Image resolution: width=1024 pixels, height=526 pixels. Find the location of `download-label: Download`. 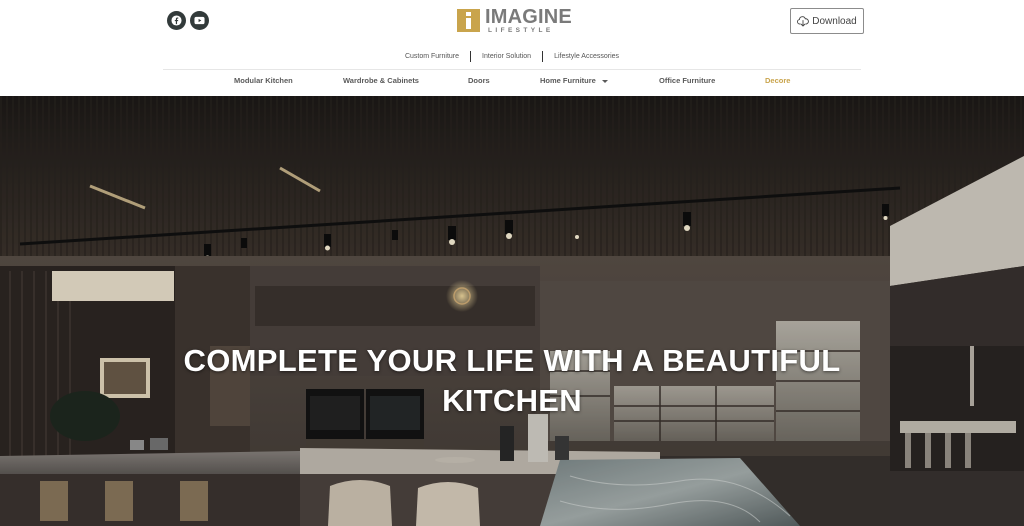

download-label: Download is located at coordinates (834, 21).